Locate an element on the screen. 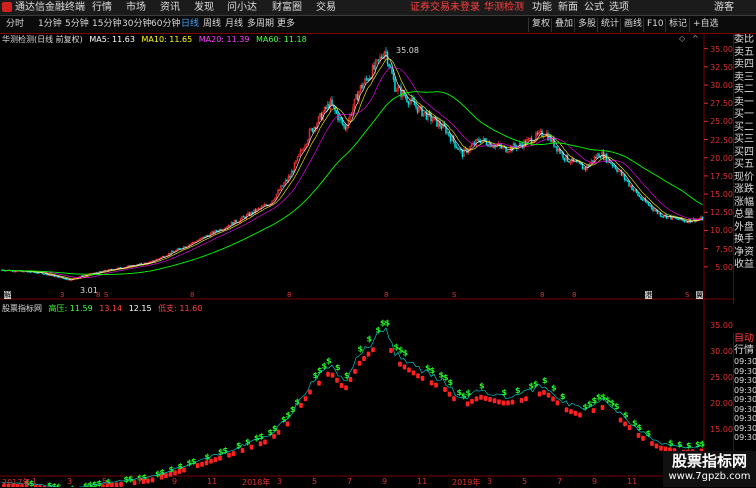 Image resolution: width=756 pixels, height=488 pixels. tick-time: 09:30 is located at coordinates (745, 419).